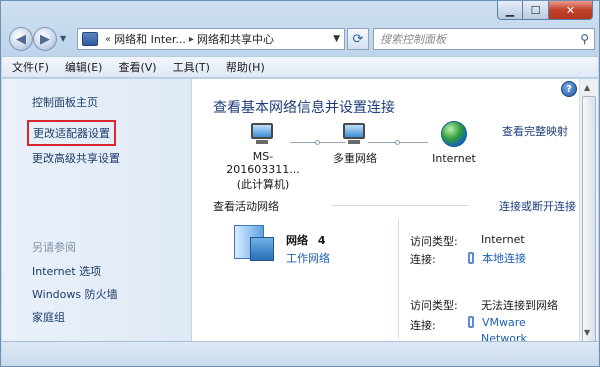 This screenshot has height=367, width=600. I want to click on close-button: ✕, so click(571, 10).